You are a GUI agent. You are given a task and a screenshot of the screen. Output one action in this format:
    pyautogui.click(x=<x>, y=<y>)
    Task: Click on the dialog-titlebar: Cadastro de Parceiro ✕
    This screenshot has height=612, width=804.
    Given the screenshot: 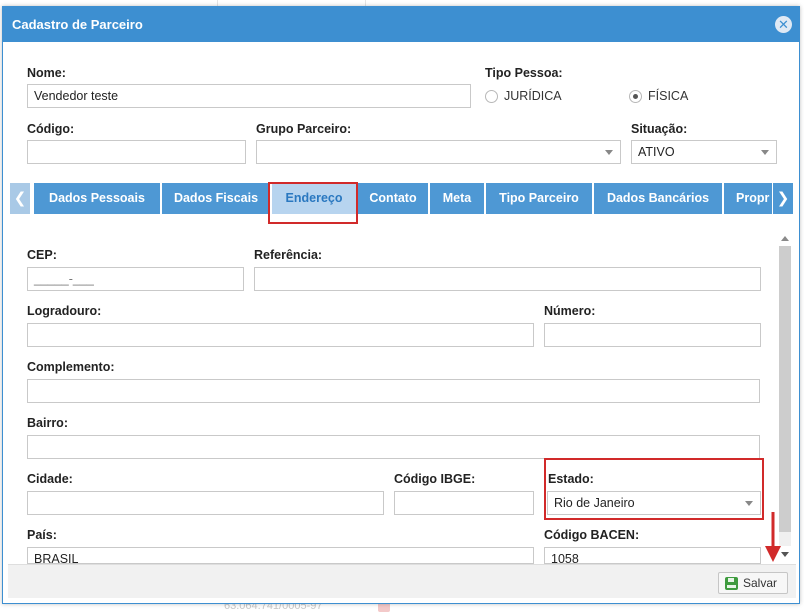 What is the action you would take?
    pyautogui.click(x=401, y=24)
    